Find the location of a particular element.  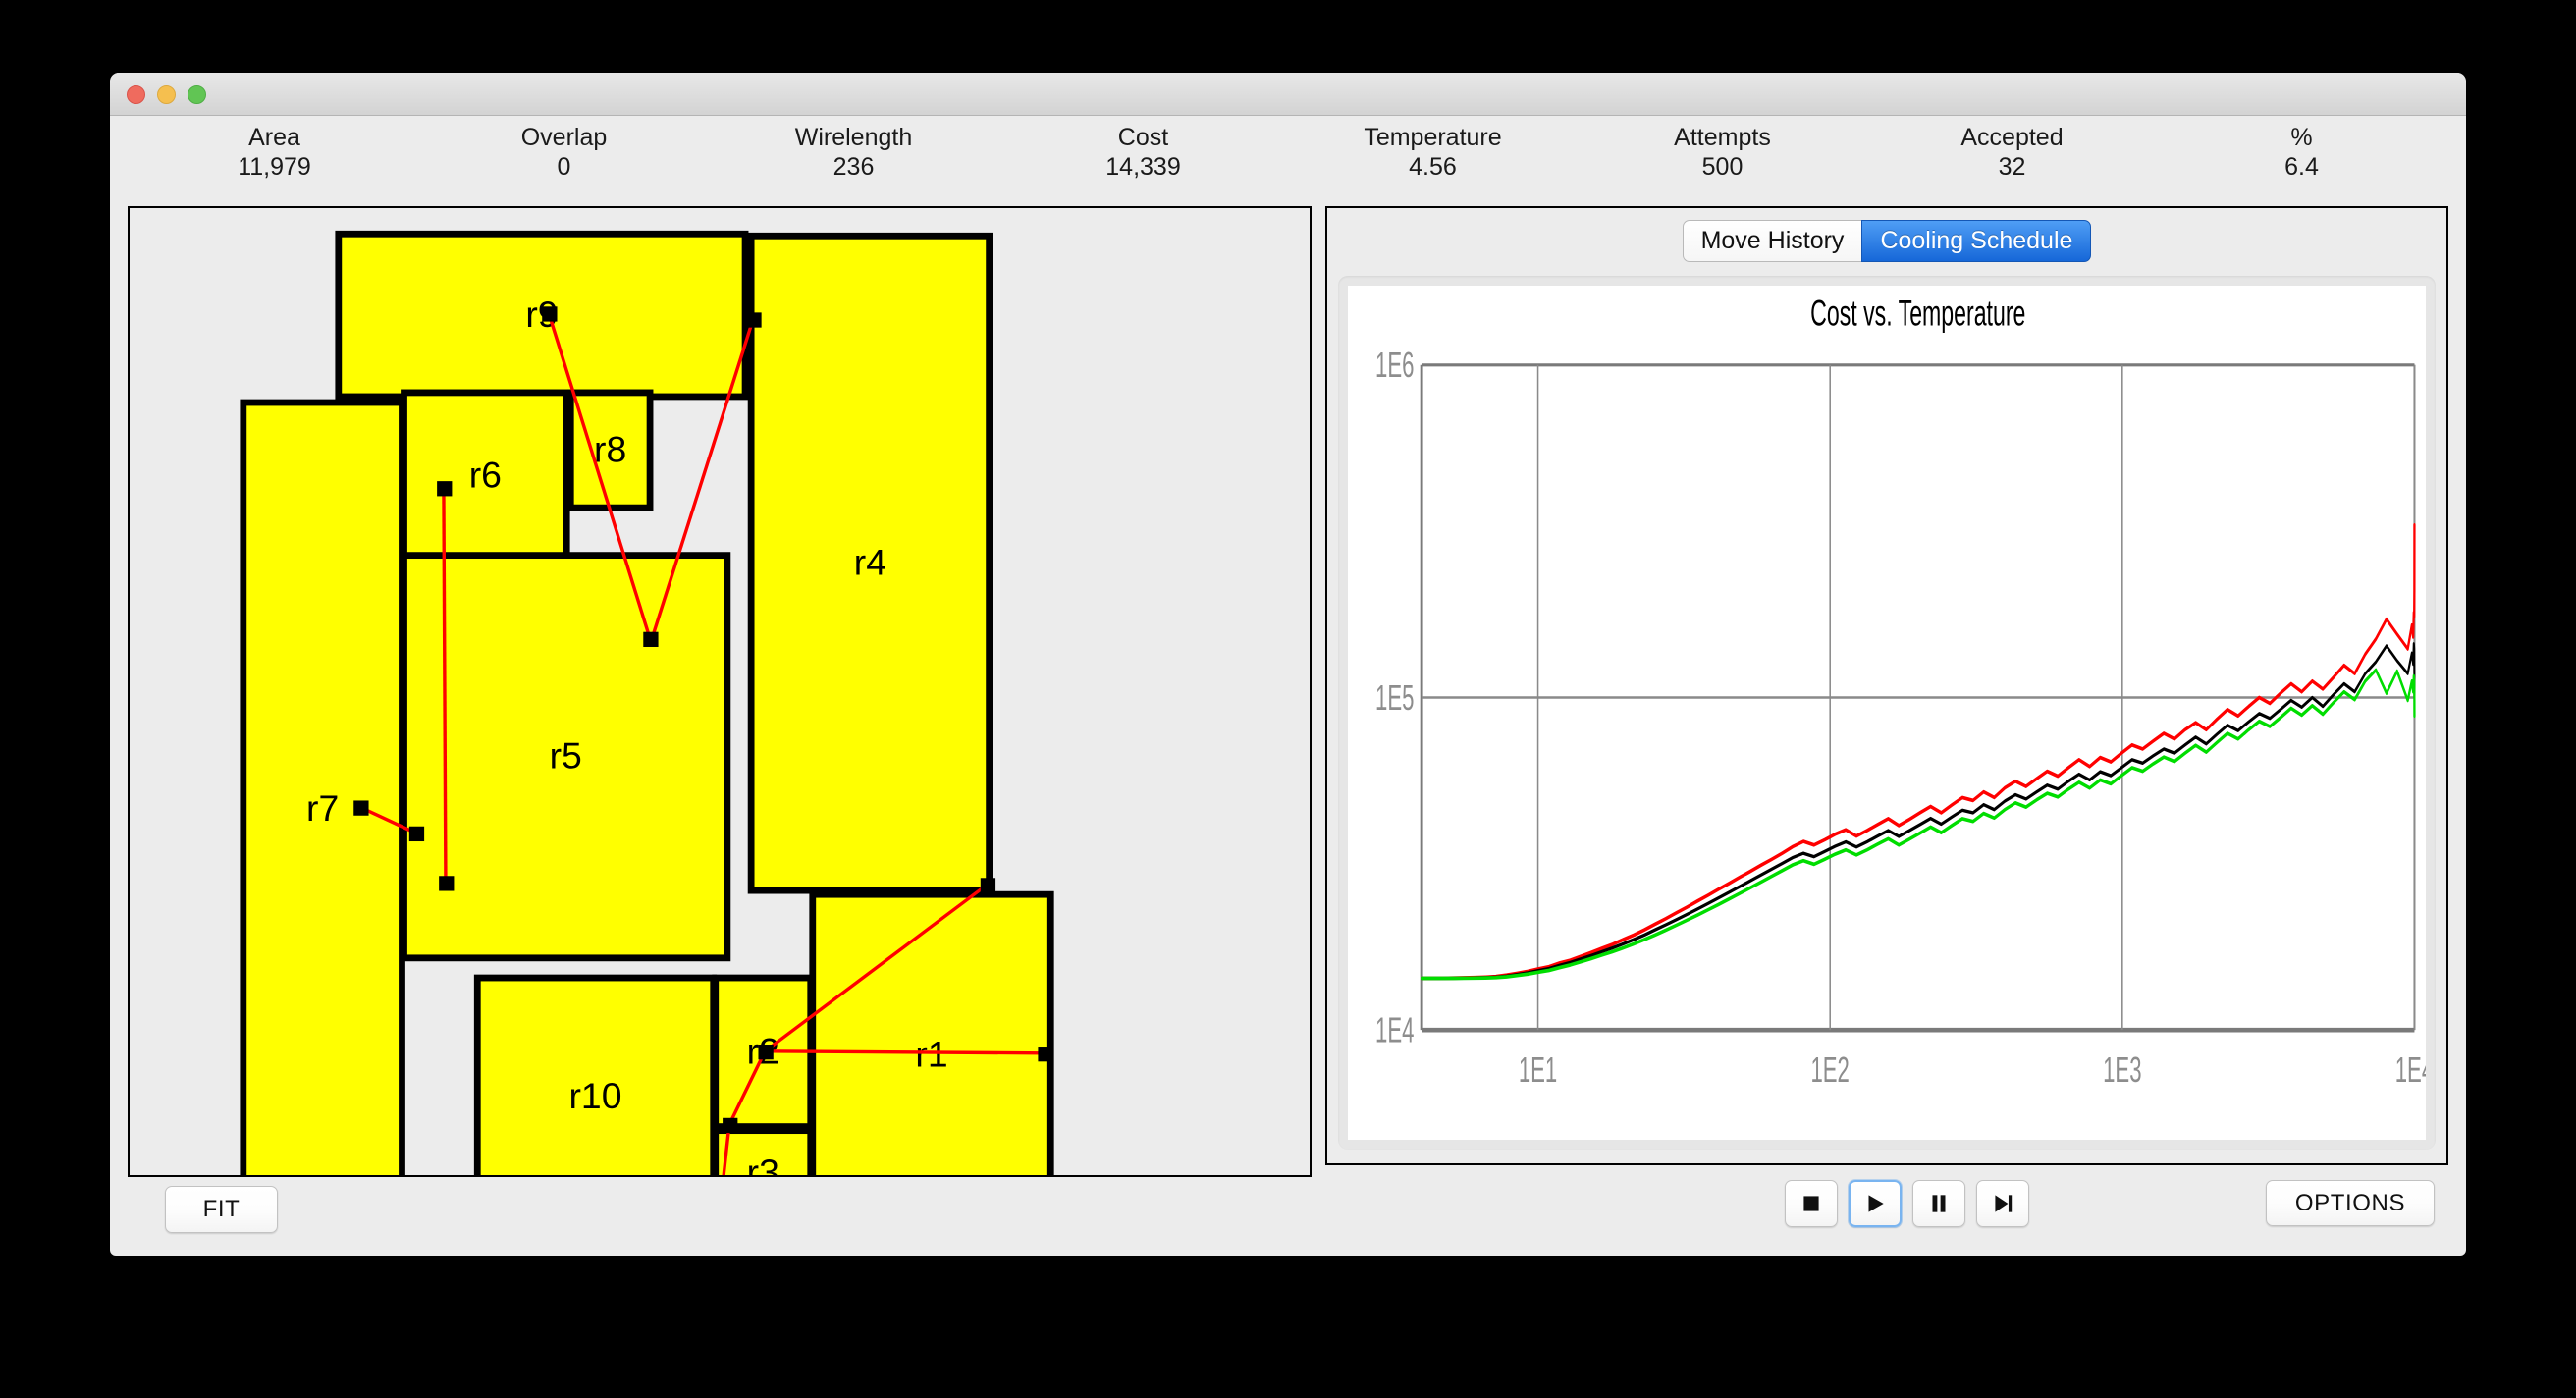

stat-accepted: Accepted 32 is located at coordinates (2012, 153).